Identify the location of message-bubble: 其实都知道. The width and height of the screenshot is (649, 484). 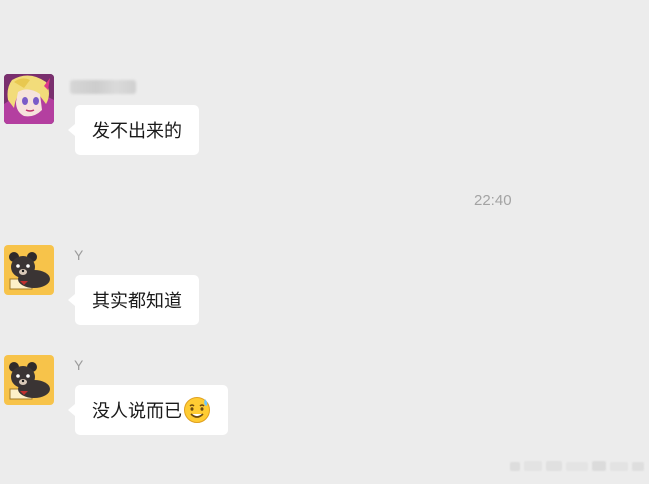
(133, 300).